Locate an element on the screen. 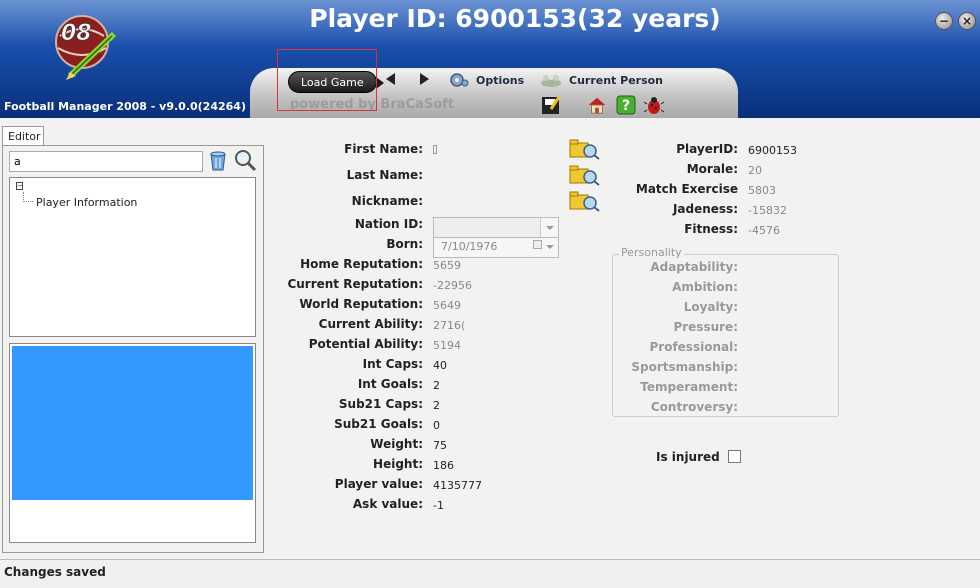 This screenshot has width=980, height=588. calendar-checkbox is located at coordinates (537, 244).